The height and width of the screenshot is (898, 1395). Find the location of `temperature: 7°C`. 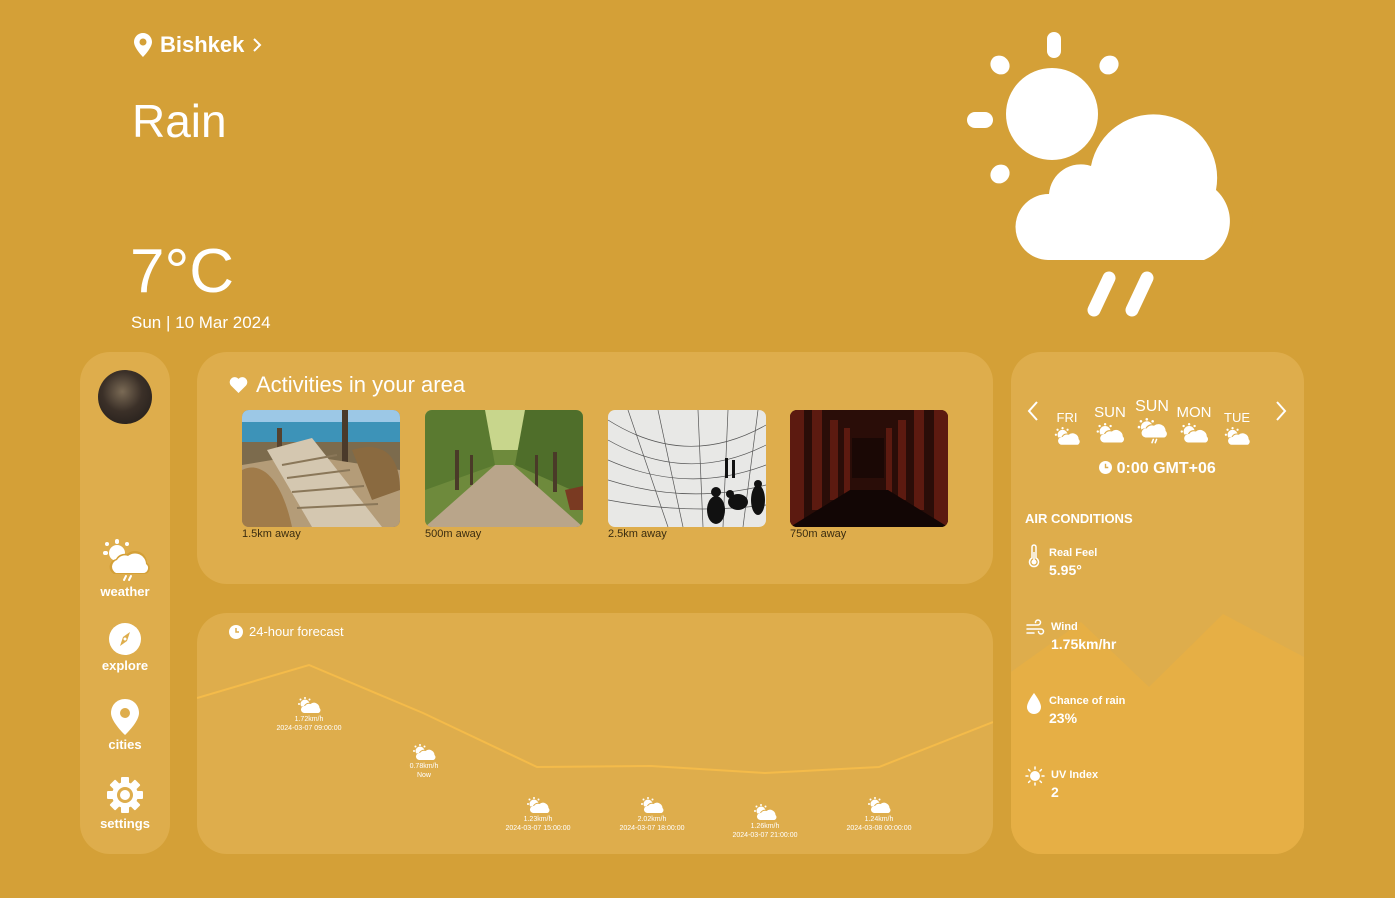

temperature: 7°C is located at coordinates (182, 271).